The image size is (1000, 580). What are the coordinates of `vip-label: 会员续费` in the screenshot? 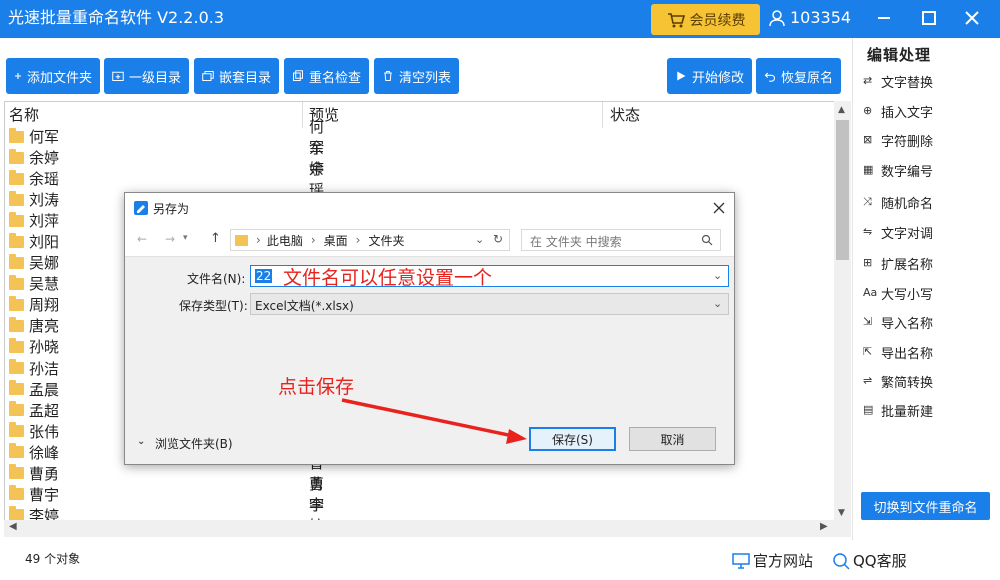 It's located at (717, 20).